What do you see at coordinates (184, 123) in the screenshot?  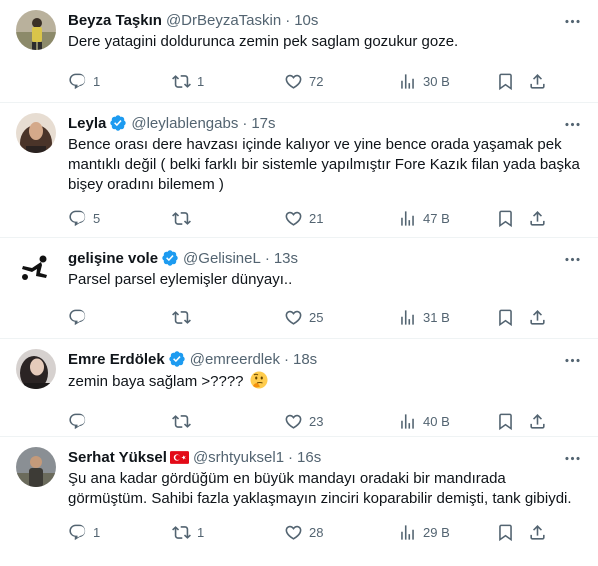 I see `user-handle: @leylablengabs` at bounding box center [184, 123].